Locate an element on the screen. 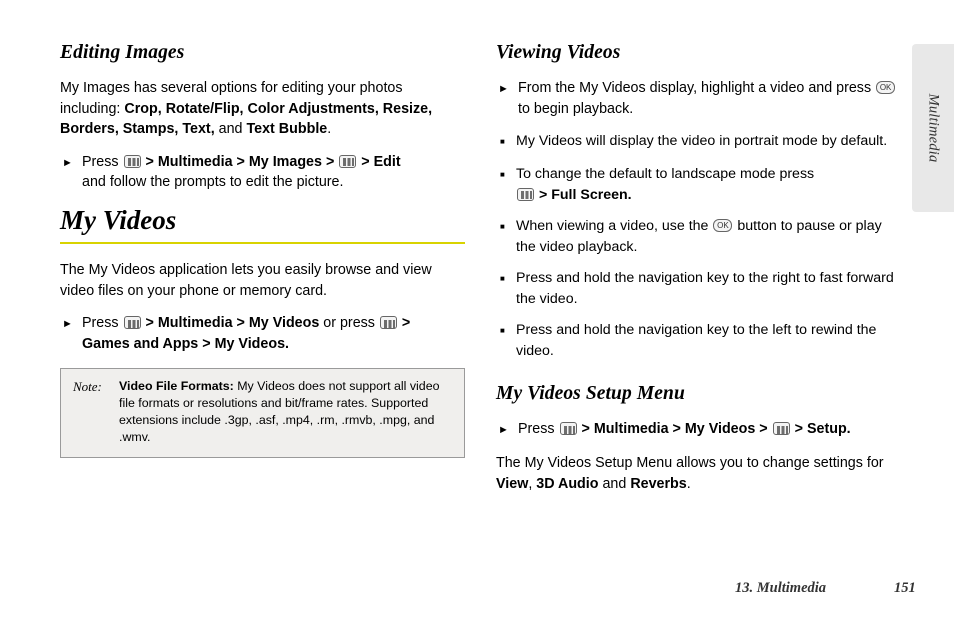 The height and width of the screenshot is (636, 954). menu-games-and-apps: Games and Apps is located at coordinates (140, 343).